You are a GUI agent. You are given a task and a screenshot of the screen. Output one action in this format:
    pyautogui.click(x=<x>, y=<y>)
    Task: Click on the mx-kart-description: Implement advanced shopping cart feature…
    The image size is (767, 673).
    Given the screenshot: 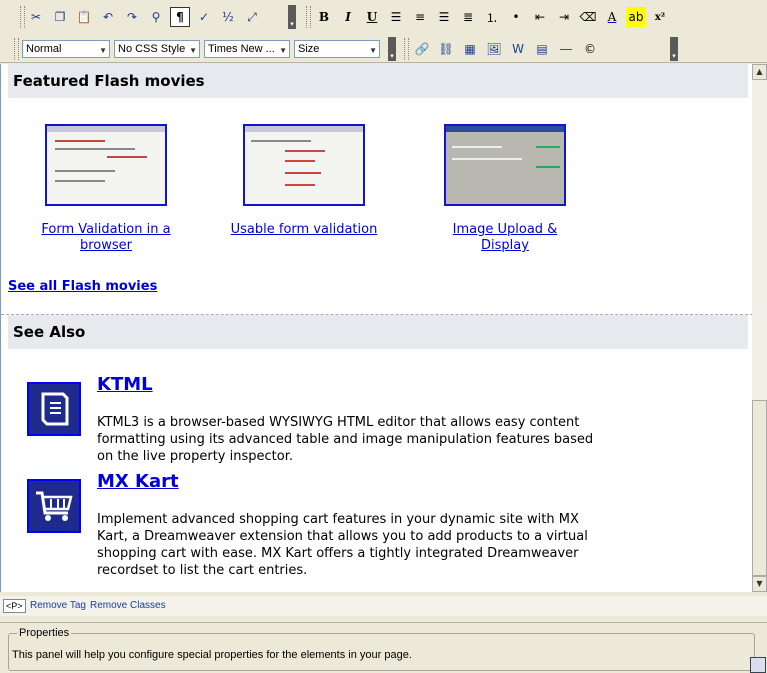 What is the action you would take?
    pyautogui.click(x=342, y=545)
    